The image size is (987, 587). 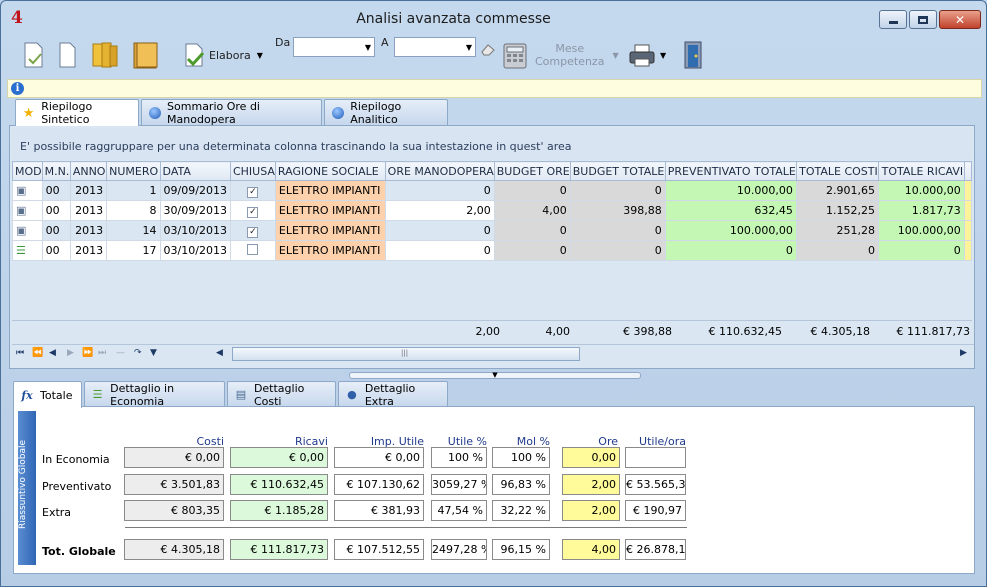 I want to click on col-mod: MOD, so click(x=27, y=171).